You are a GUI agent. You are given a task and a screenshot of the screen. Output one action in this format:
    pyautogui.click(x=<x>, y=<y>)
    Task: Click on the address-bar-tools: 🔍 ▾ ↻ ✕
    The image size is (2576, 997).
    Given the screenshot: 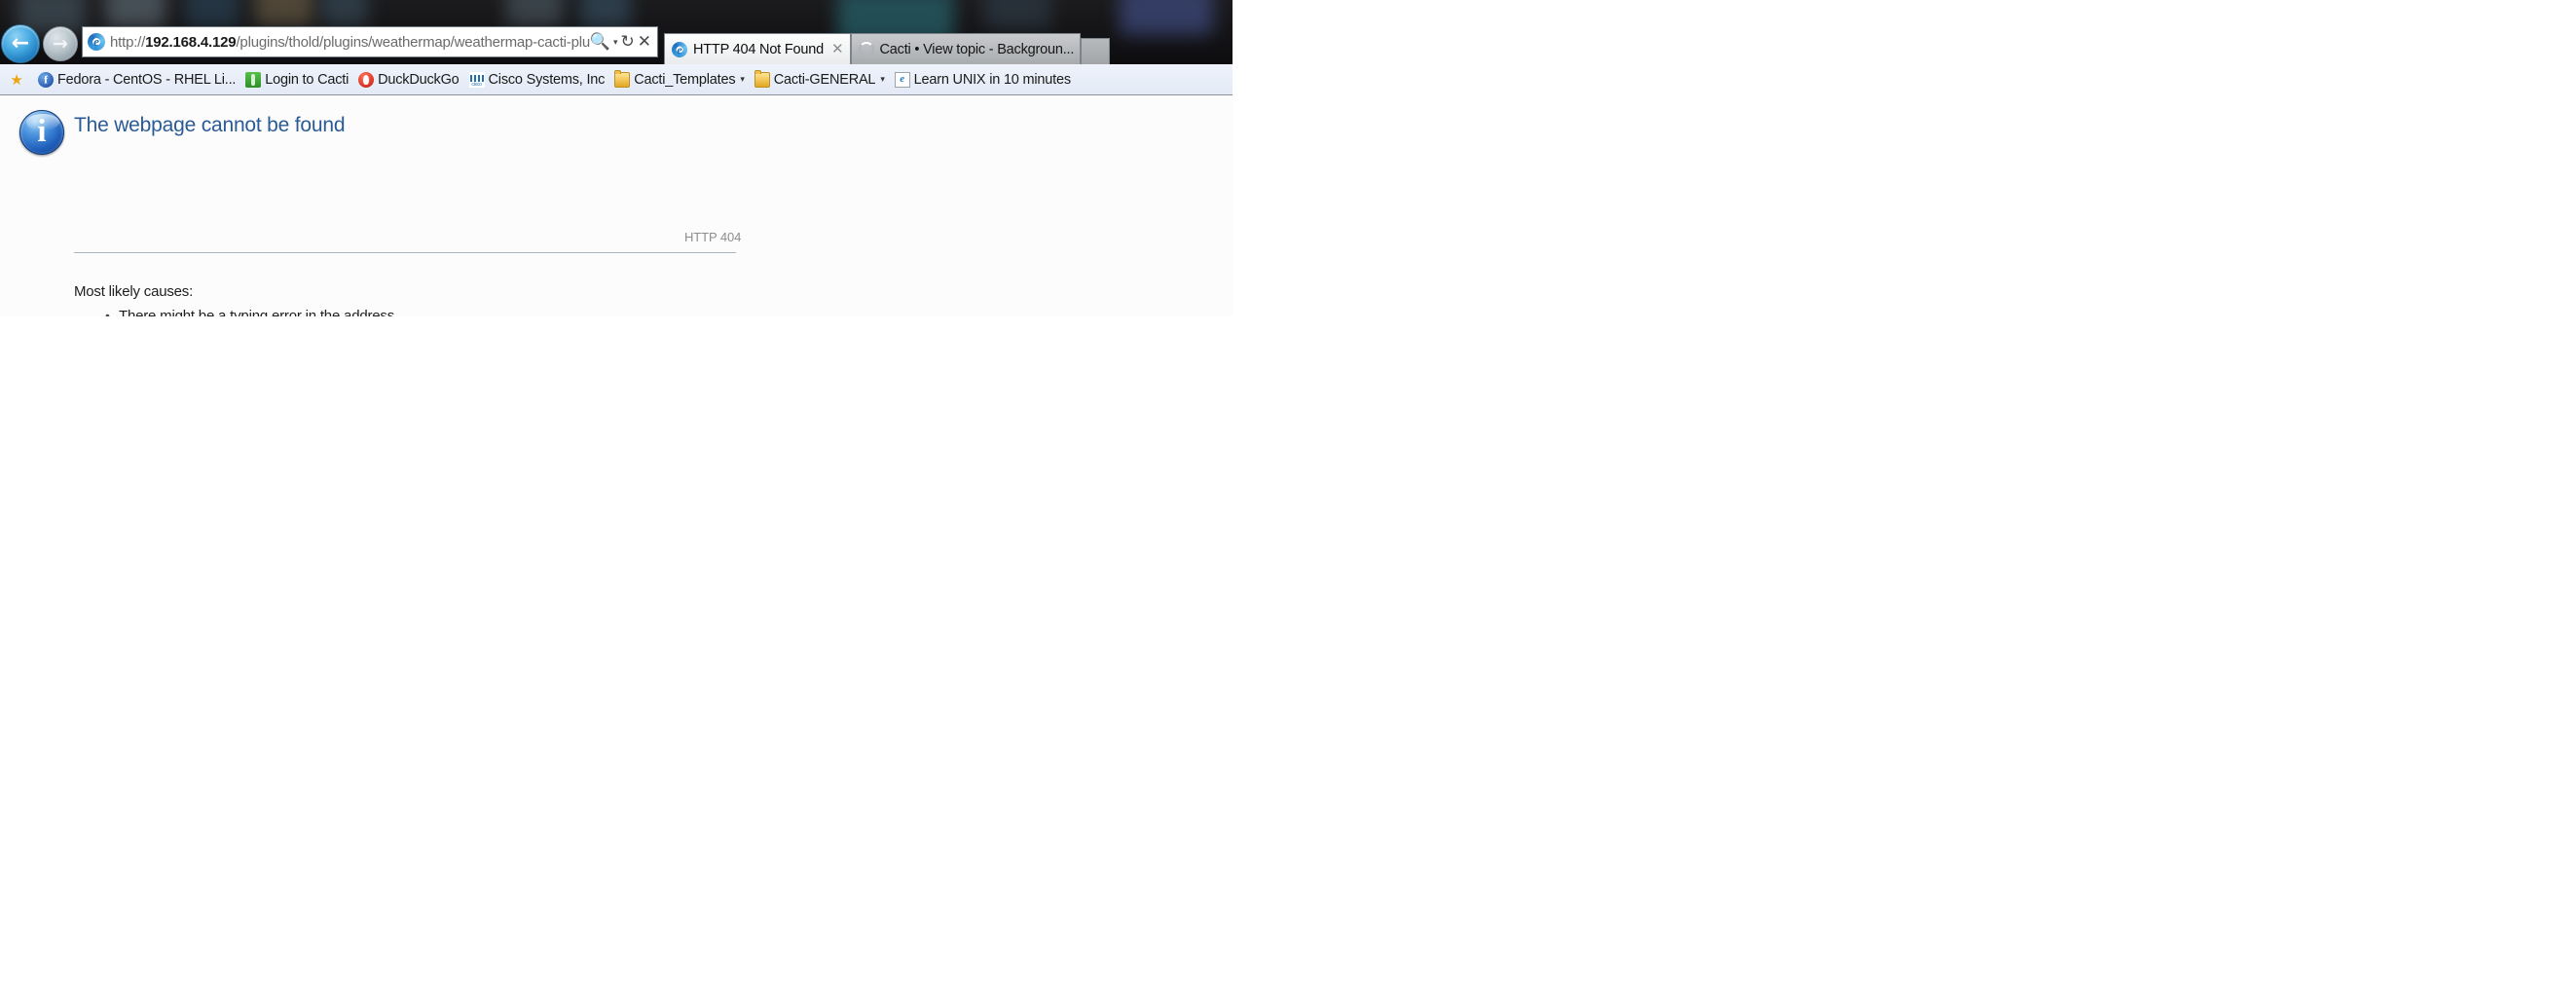 What is the action you would take?
    pyautogui.click(x=623, y=42)
    